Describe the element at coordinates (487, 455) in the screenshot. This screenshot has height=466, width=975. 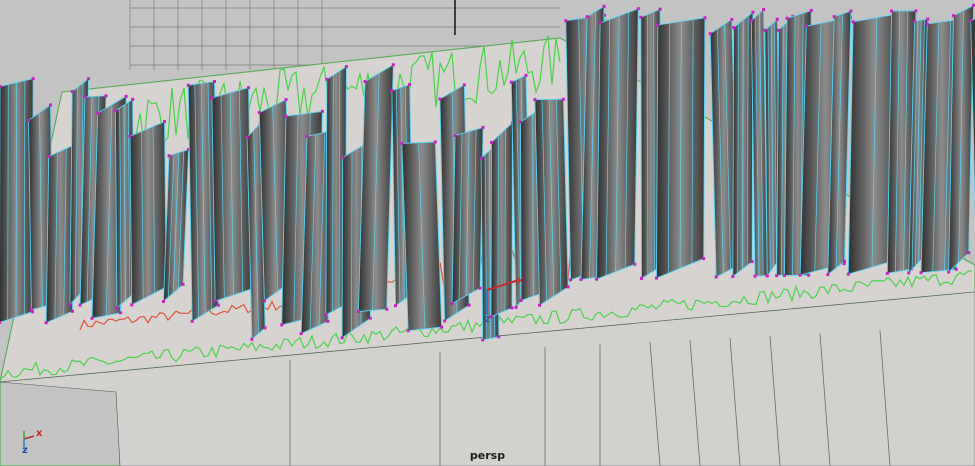
I see `camera-name-label: persp` at that location.